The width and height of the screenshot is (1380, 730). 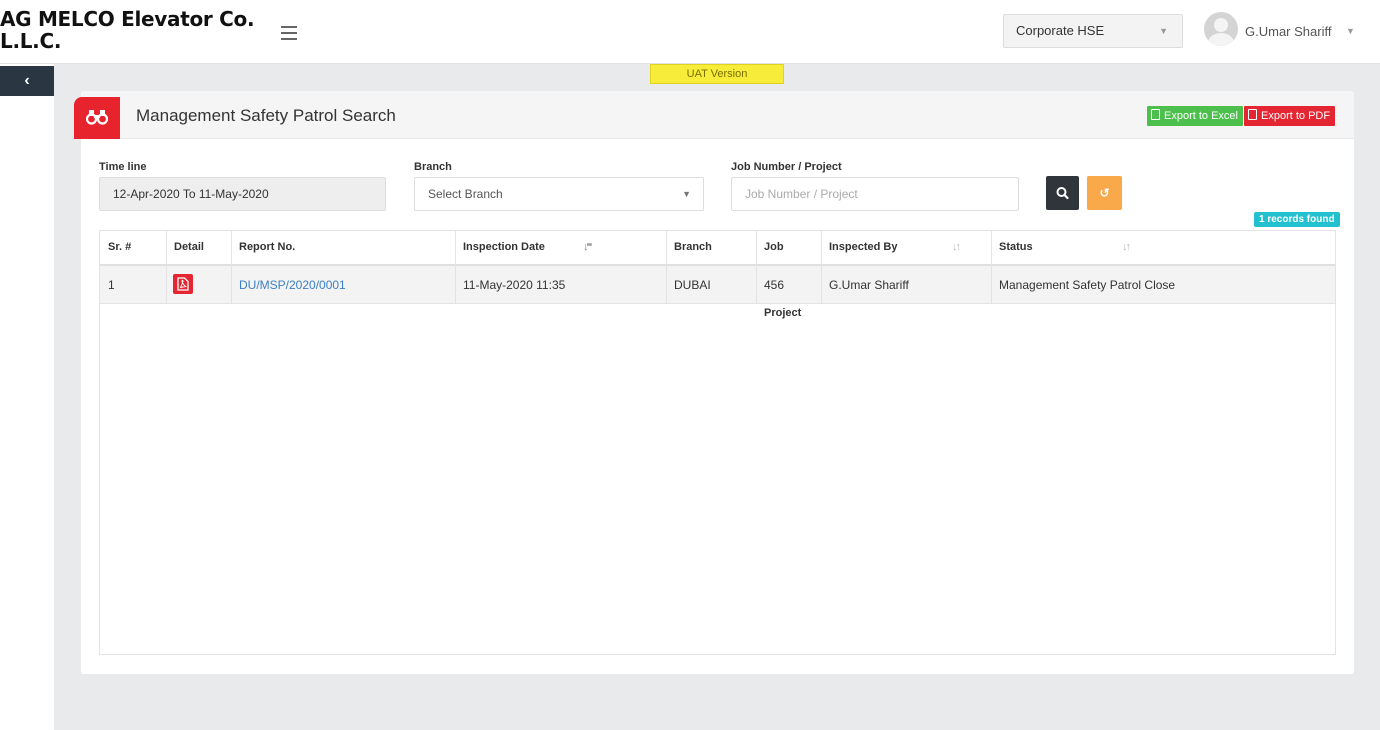 What do you see at coordinates (343, 248) in the screenshot?
I see `column-header-report: Report No.` at bounding box center [343, 248].